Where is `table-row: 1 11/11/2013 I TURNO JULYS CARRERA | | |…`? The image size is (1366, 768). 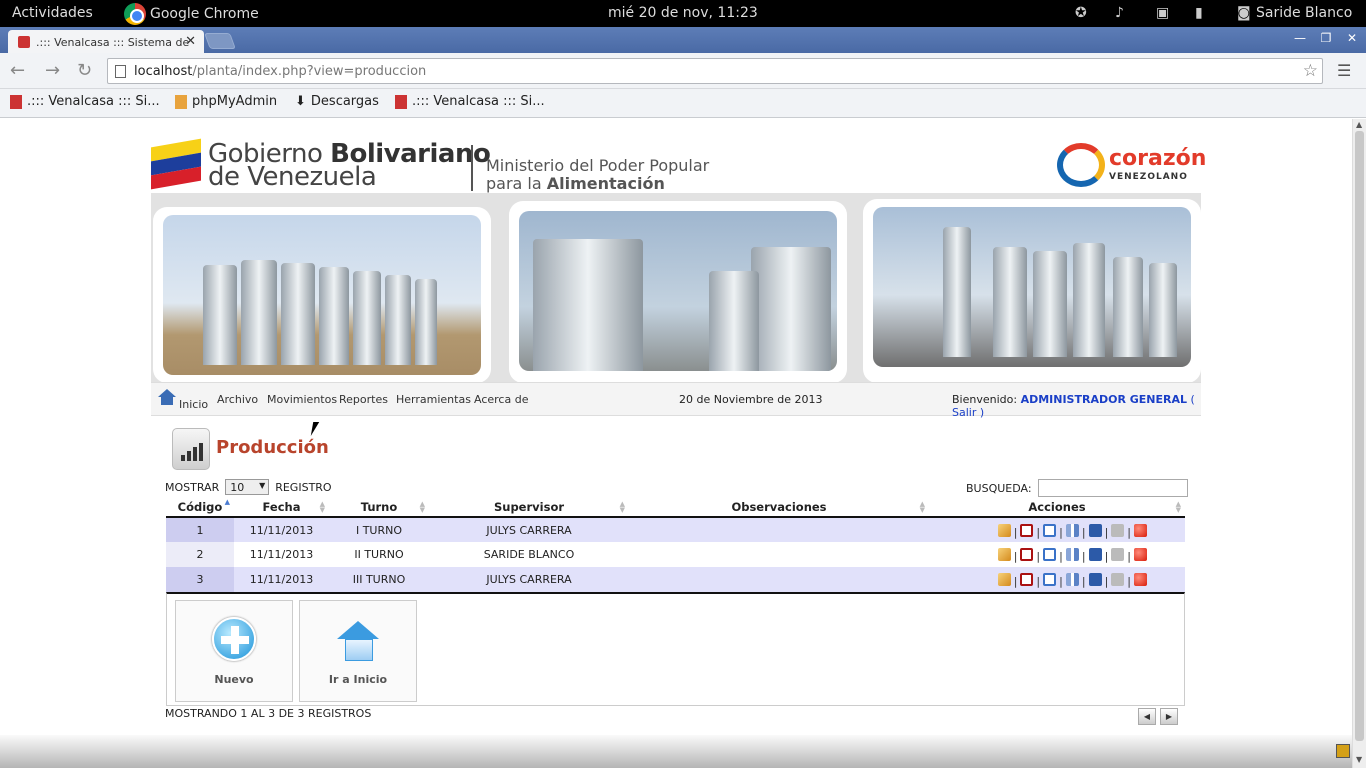 table-row: 1 11/11/2013 I TURNO JULYS CARRERA | | |… is located at coordinates (675, 529).